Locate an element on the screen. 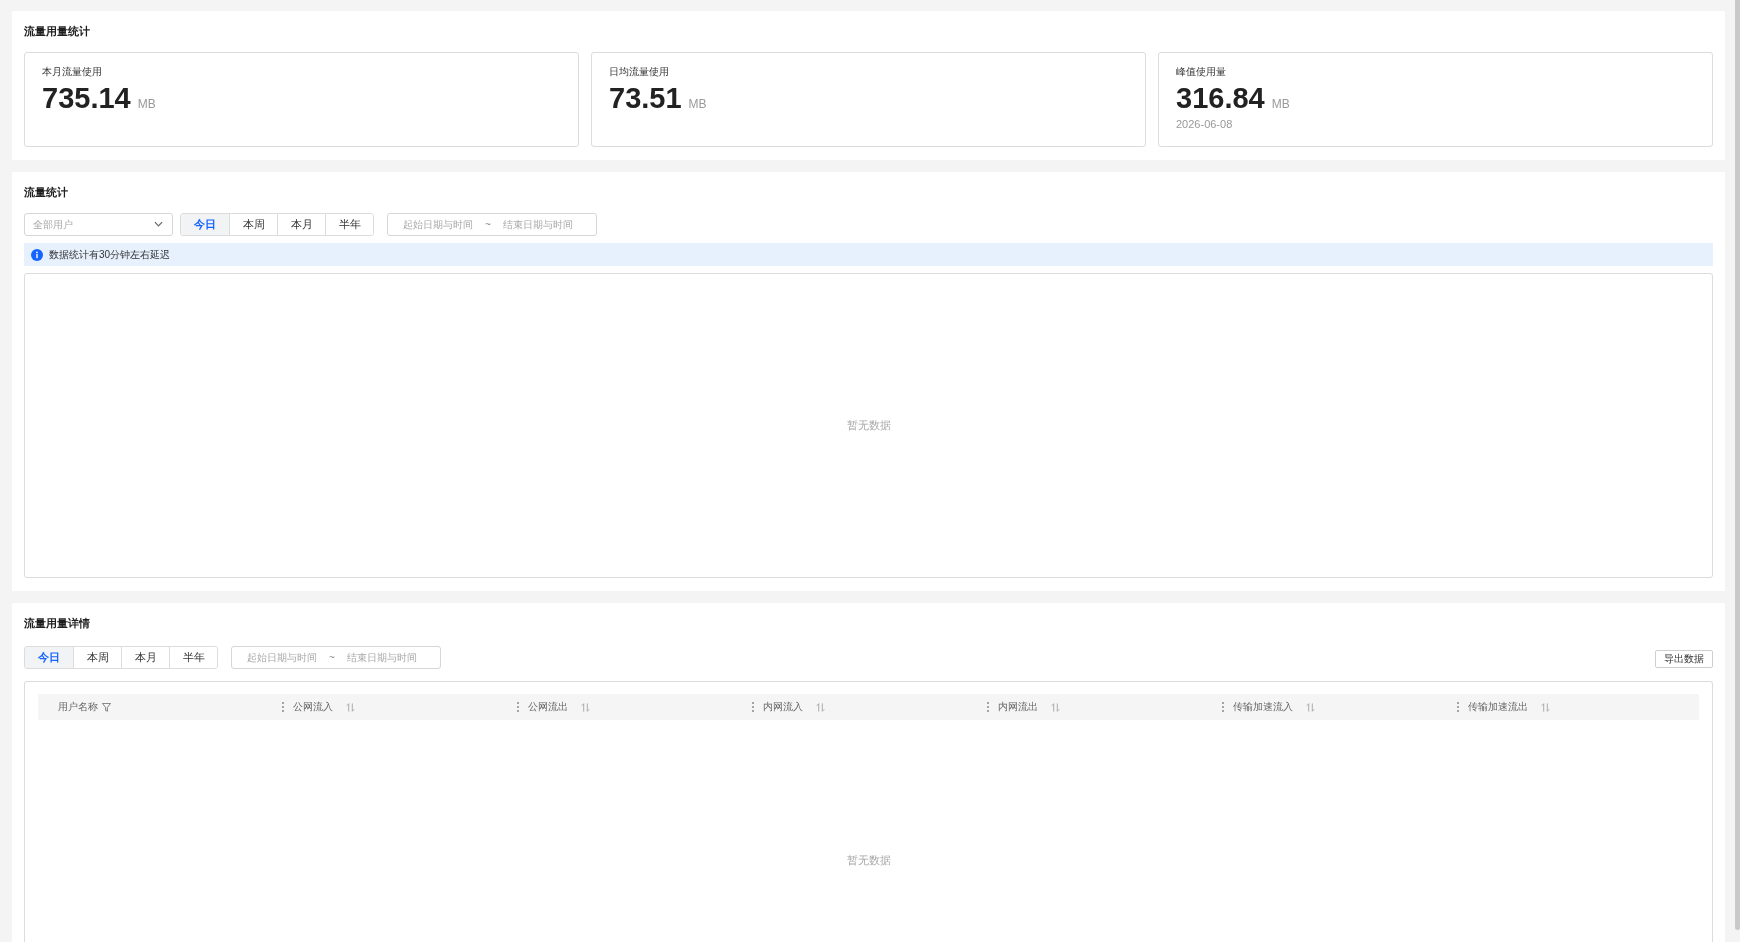 The image size is (1740, 942). info-text: 数据统计有30分钟左右延迟 is located at coordinates (110, 254).